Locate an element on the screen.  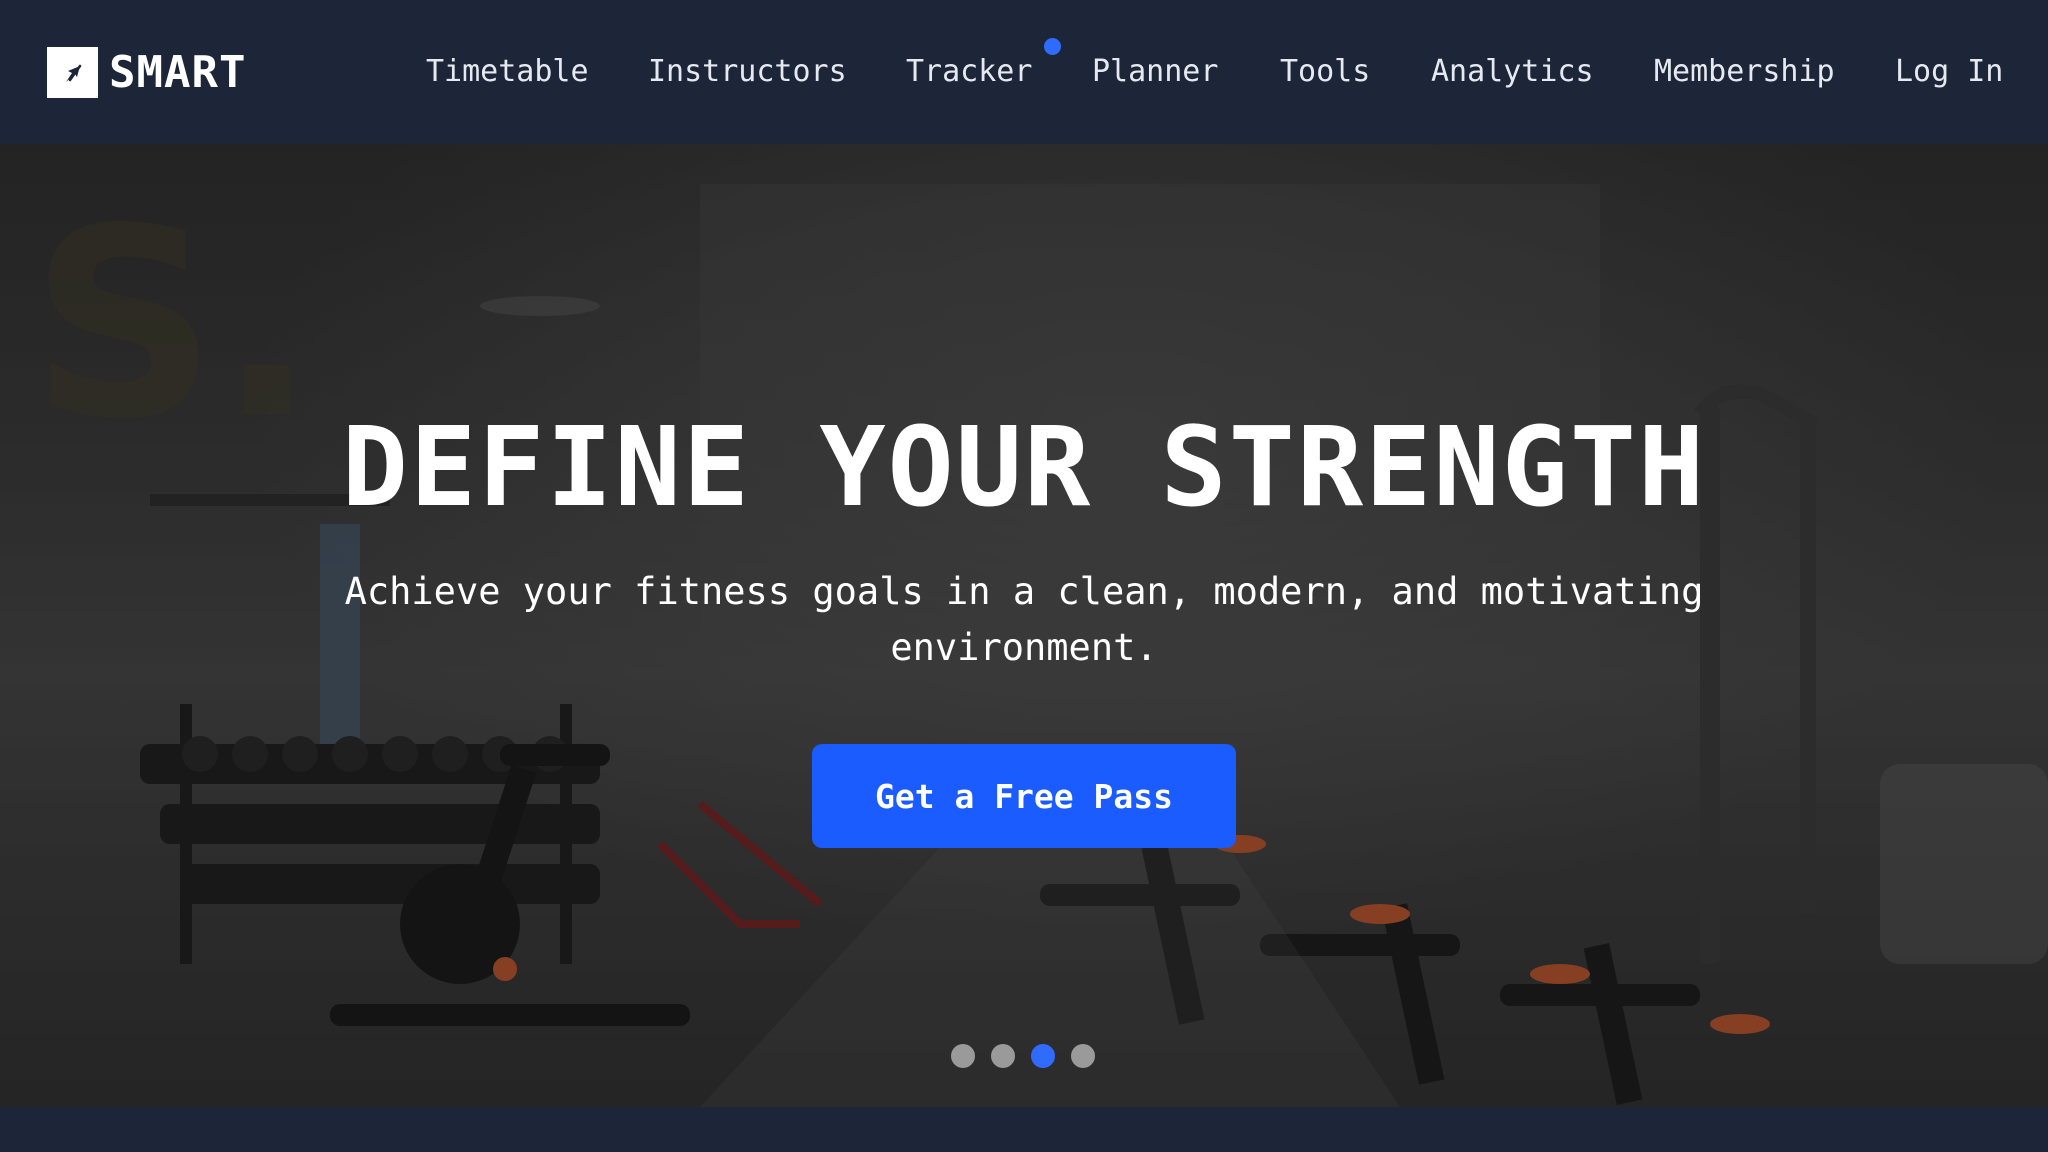
nav-planner: Planner is located at coordinates (1155, 72).